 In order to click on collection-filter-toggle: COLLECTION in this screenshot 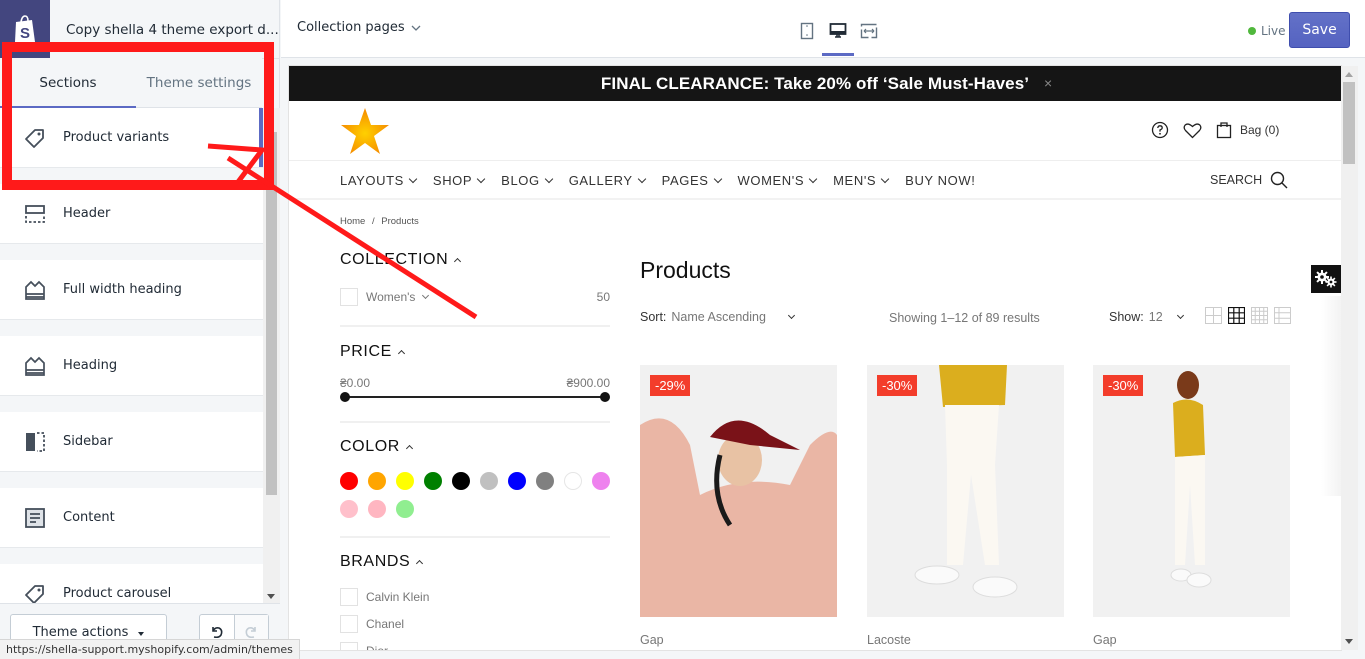, I will do `click(401, 260)`.